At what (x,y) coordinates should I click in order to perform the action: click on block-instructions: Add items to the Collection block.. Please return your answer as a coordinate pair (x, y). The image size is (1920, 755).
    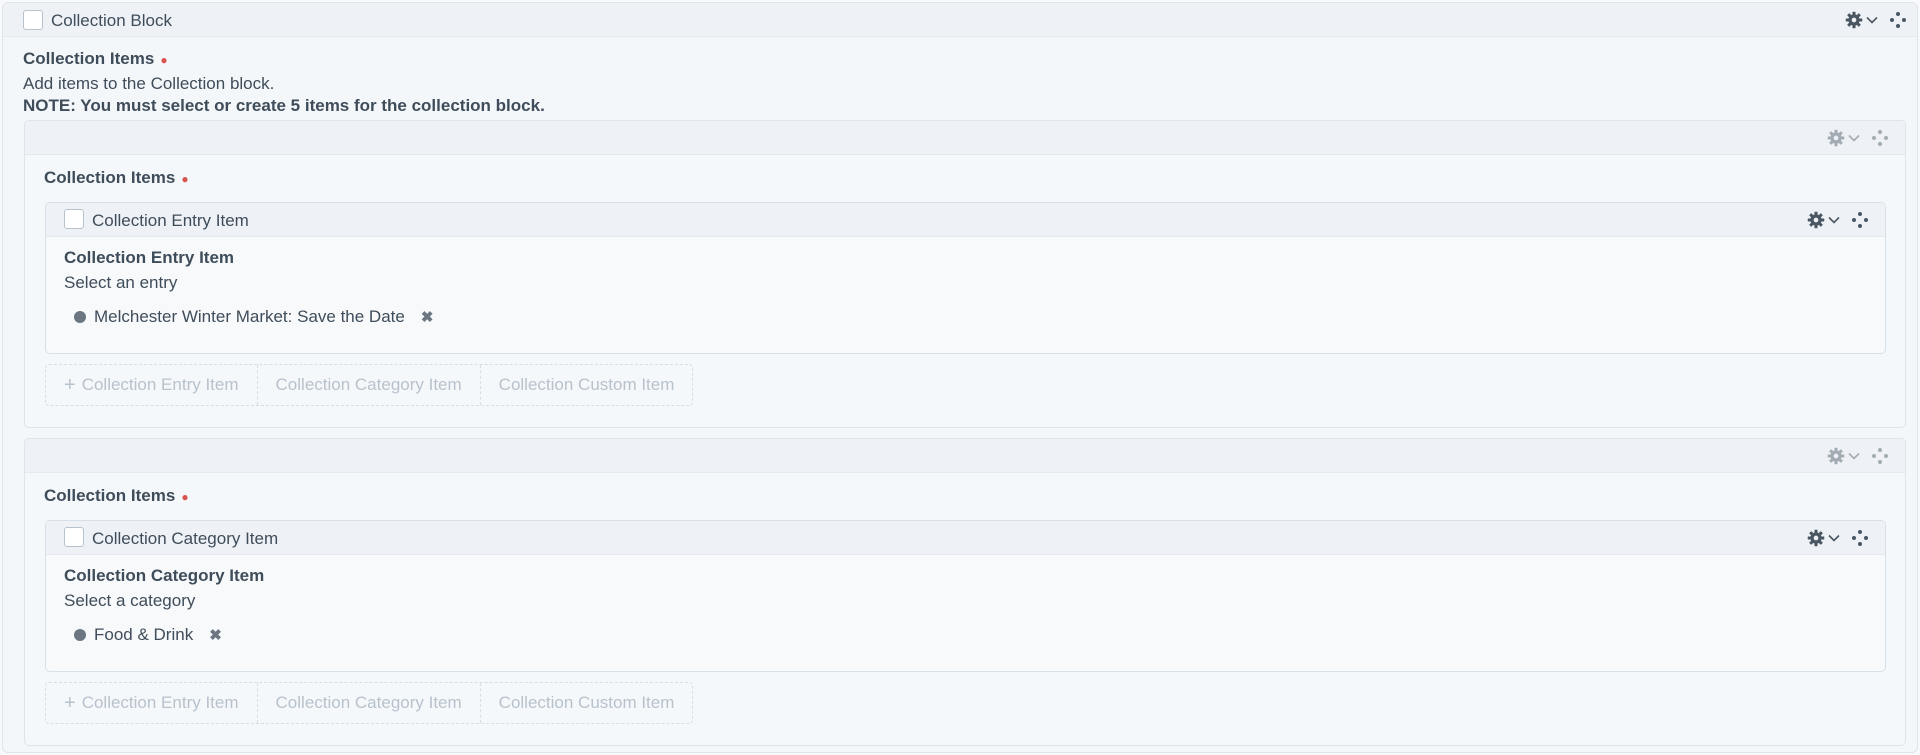
    Looking at the image, I should click on (149, 83).